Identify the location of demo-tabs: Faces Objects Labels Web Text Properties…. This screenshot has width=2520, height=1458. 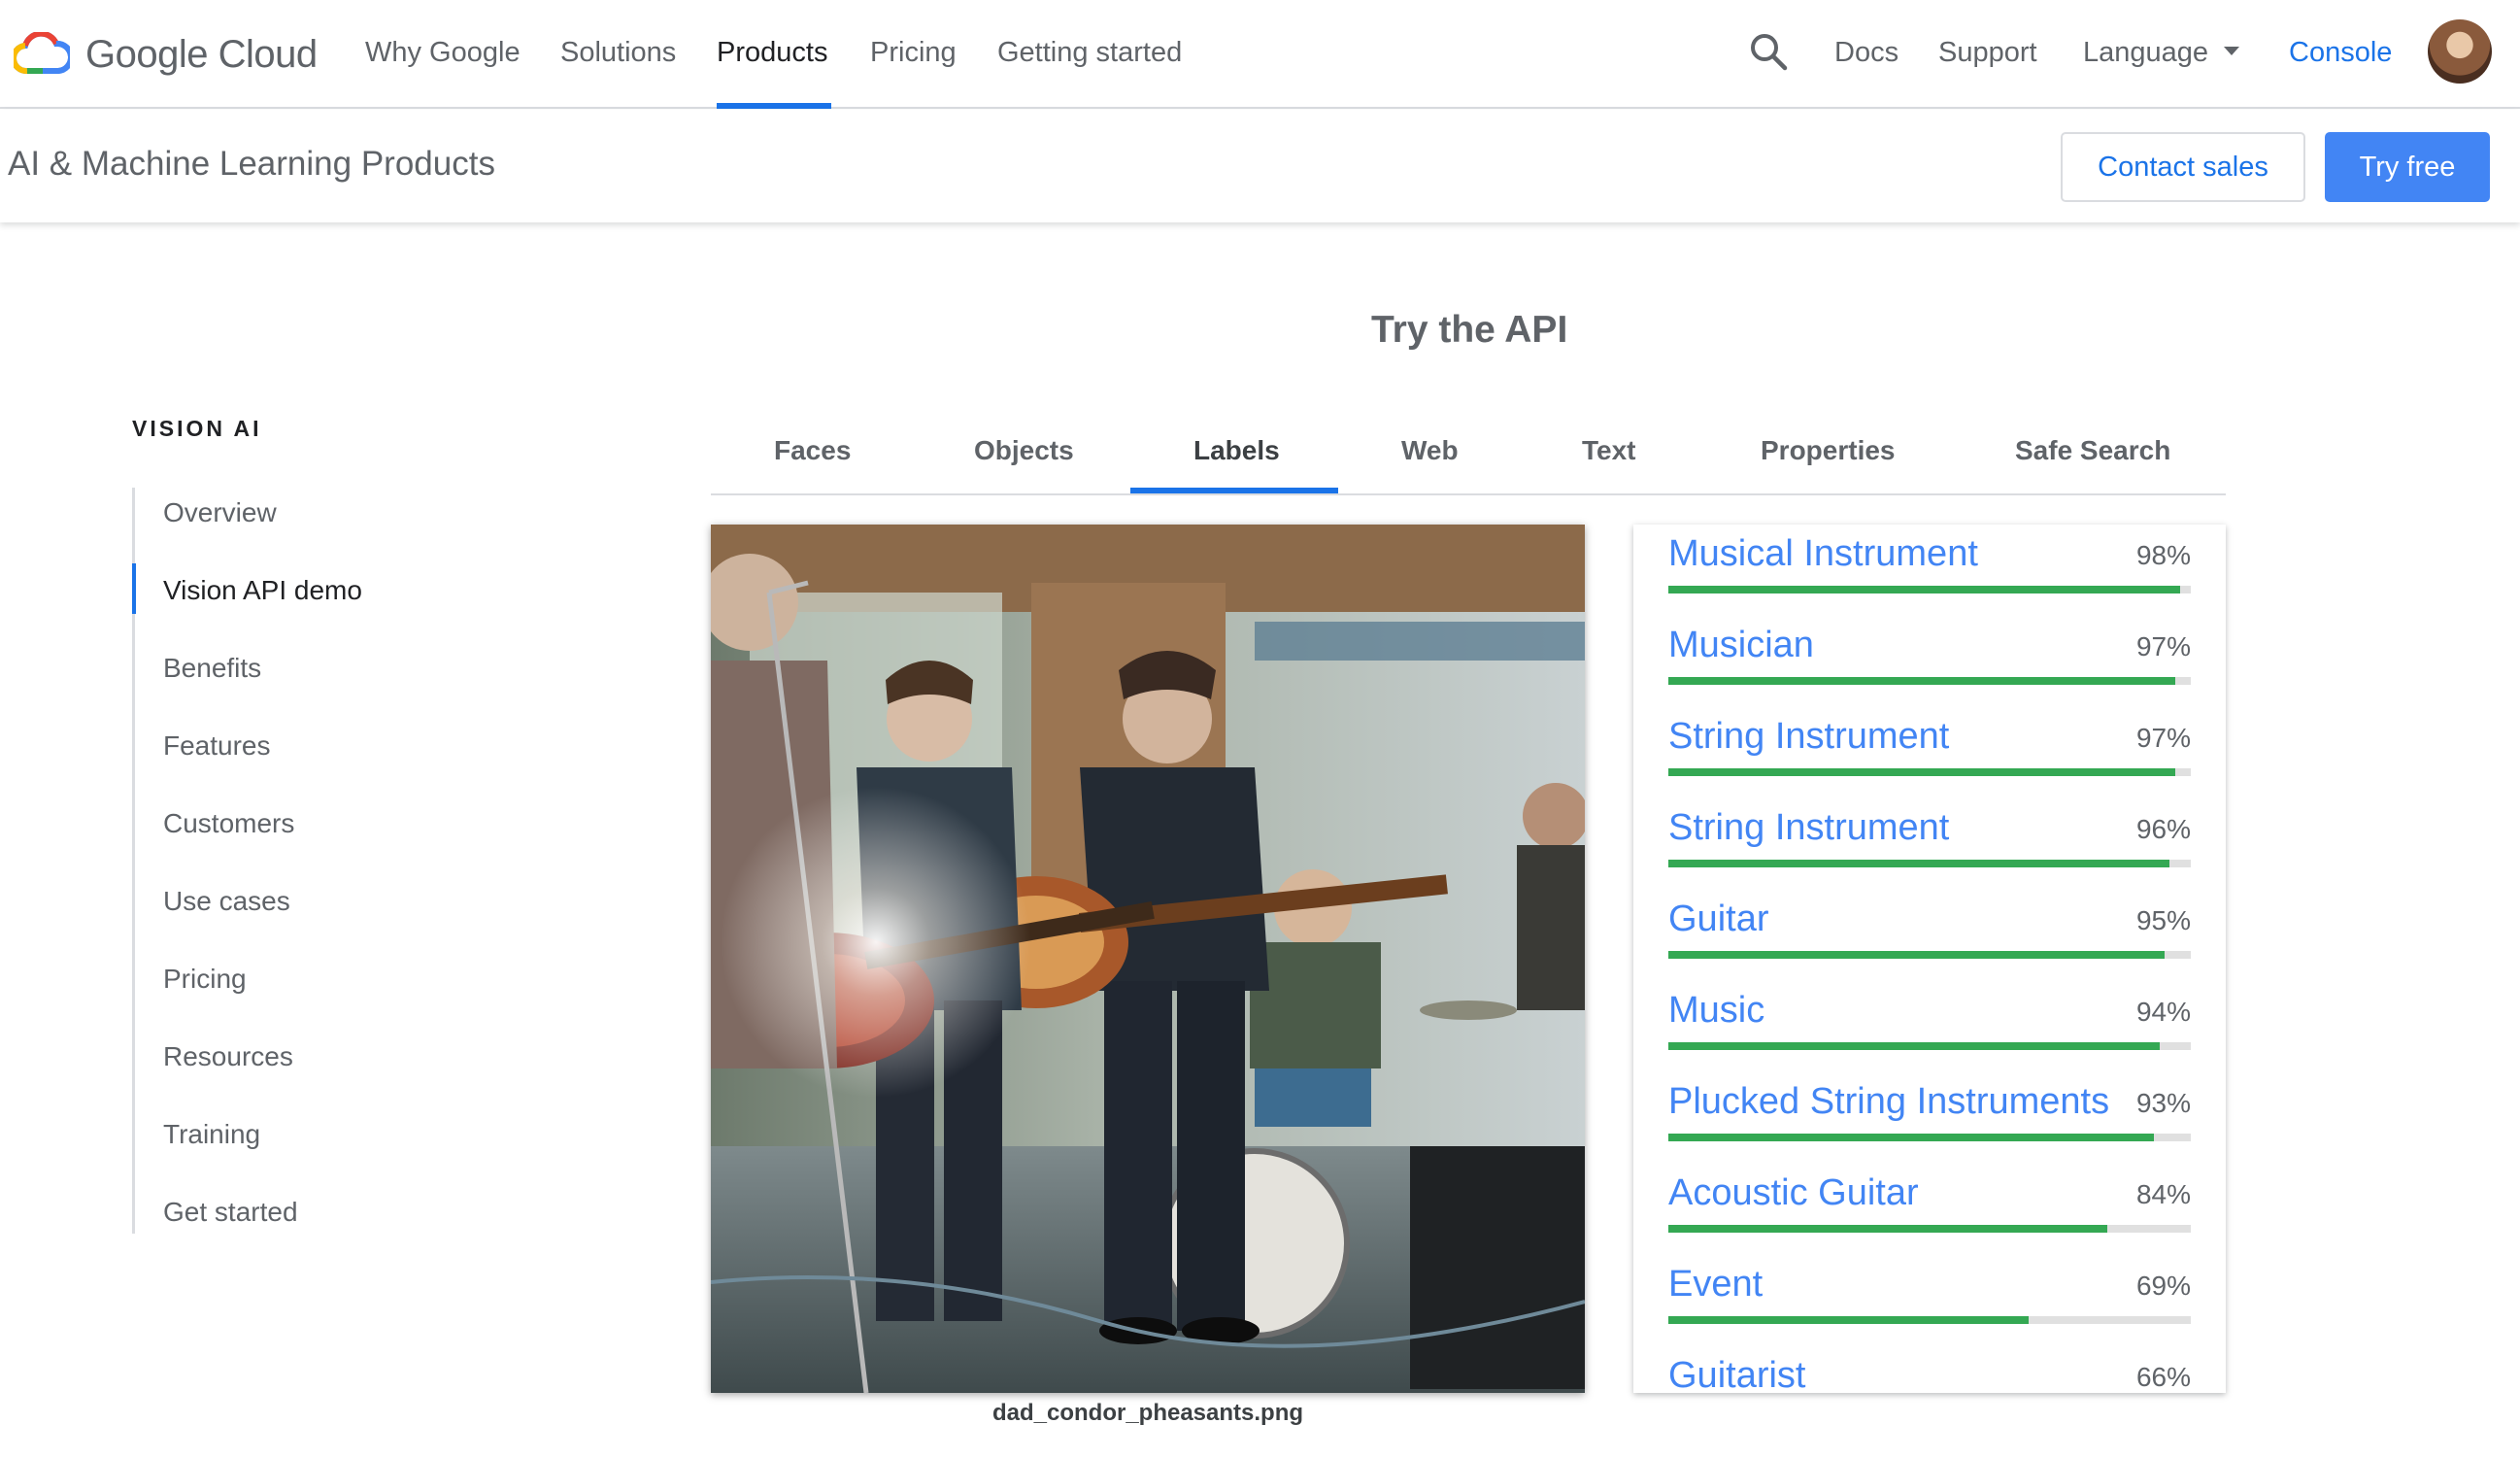
(1468, 457).